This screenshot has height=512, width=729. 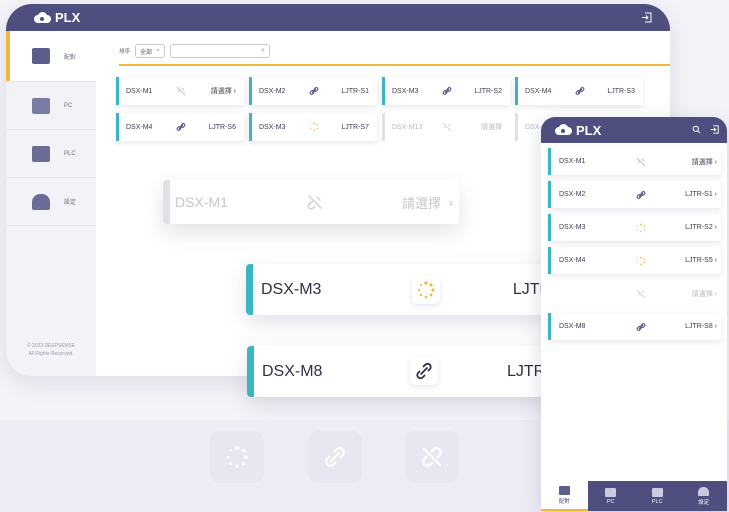 I want to click on device-name: DSX-M13, so click(x=407, y=127).